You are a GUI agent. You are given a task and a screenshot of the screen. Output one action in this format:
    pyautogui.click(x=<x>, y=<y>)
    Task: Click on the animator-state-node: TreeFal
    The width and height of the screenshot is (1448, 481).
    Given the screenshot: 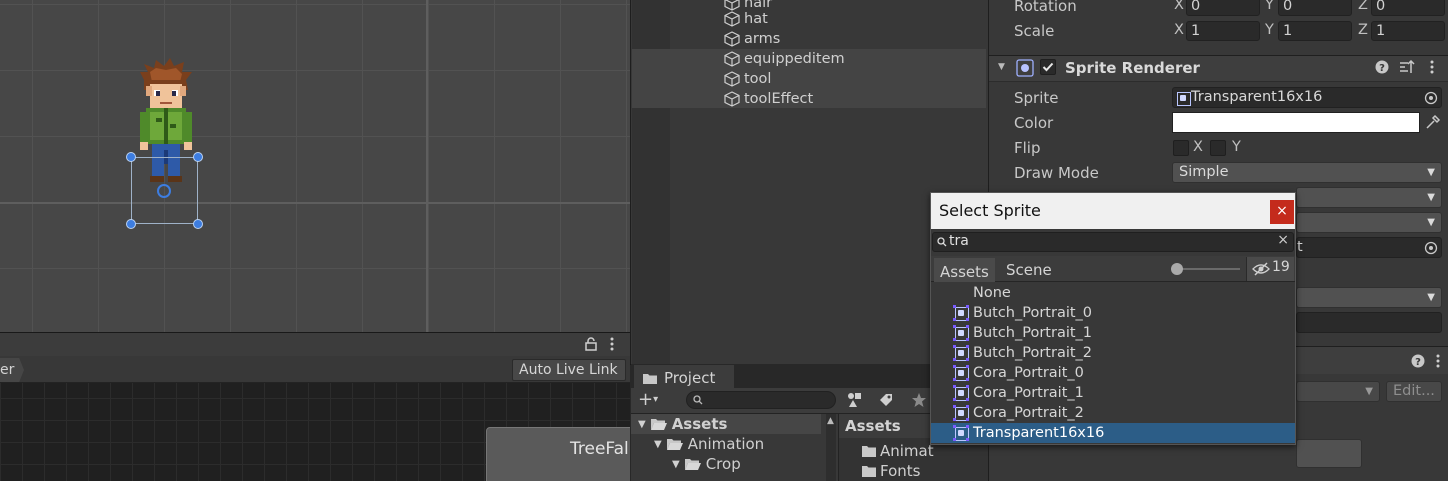 What is the action you would take?
    pyautogui.click(x=566, y=454)
    